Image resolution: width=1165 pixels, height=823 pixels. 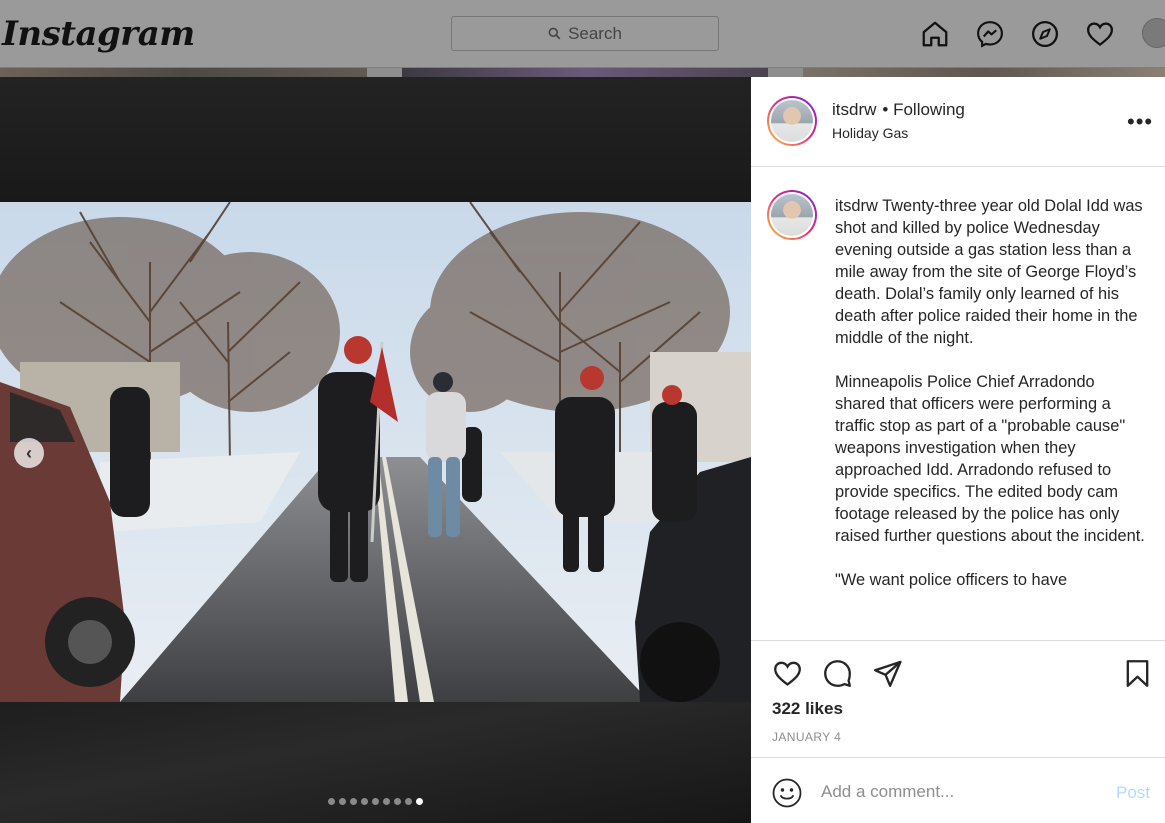 I want to click on comment-box: Post, so click(x=958, y=790).